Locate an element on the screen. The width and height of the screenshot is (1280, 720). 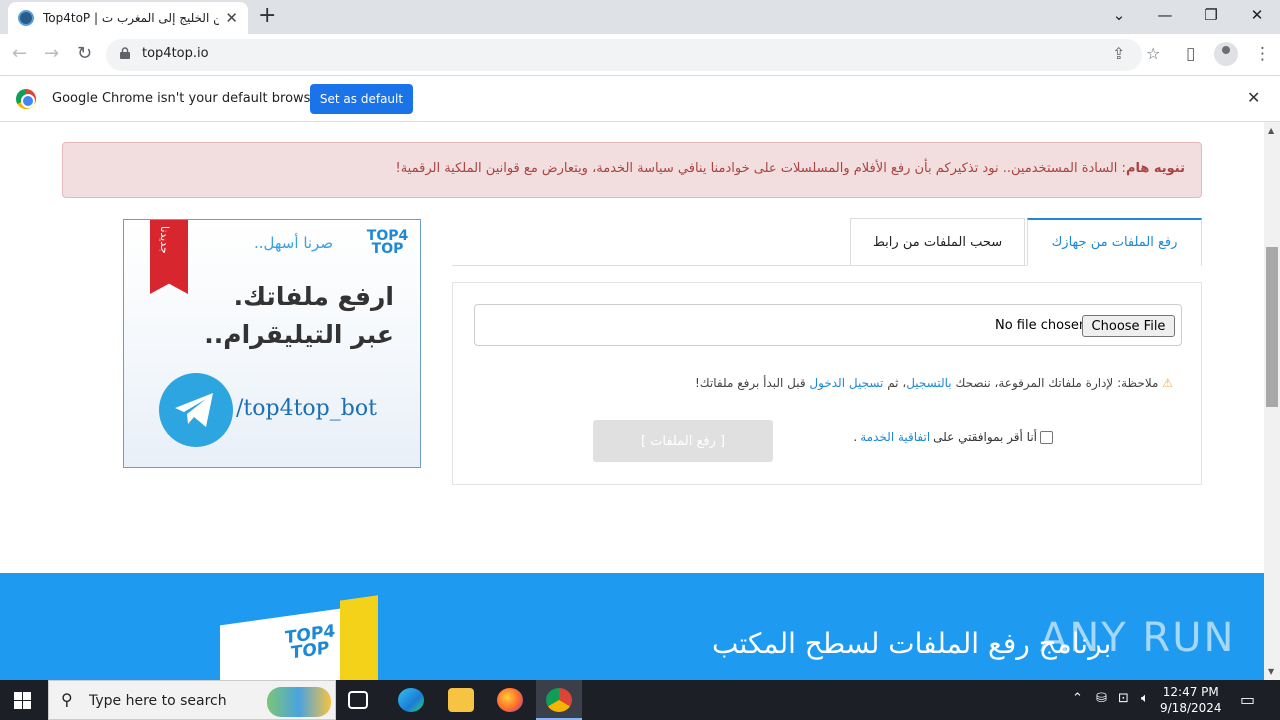
telegram-icon is located at coordinates (196, 410).